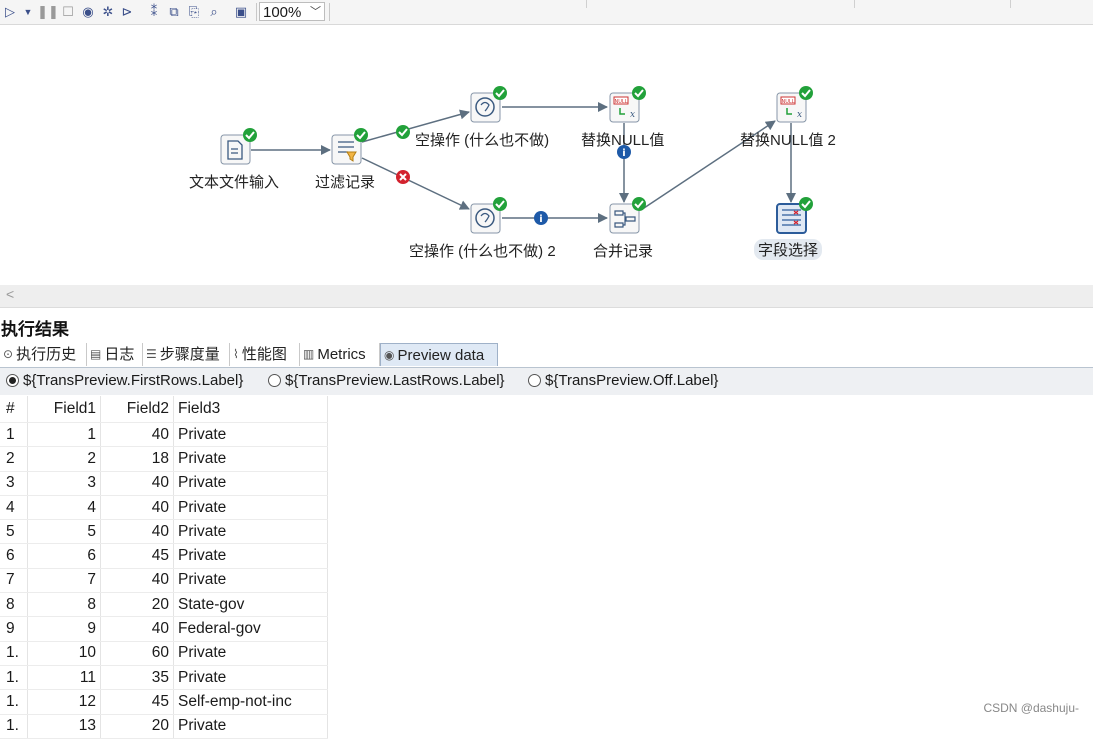  What do you see at coordinates (340, 354) in the screenshot?
I see `tab-metrics: ▥ Metrics` at bounding box center [340, 354].